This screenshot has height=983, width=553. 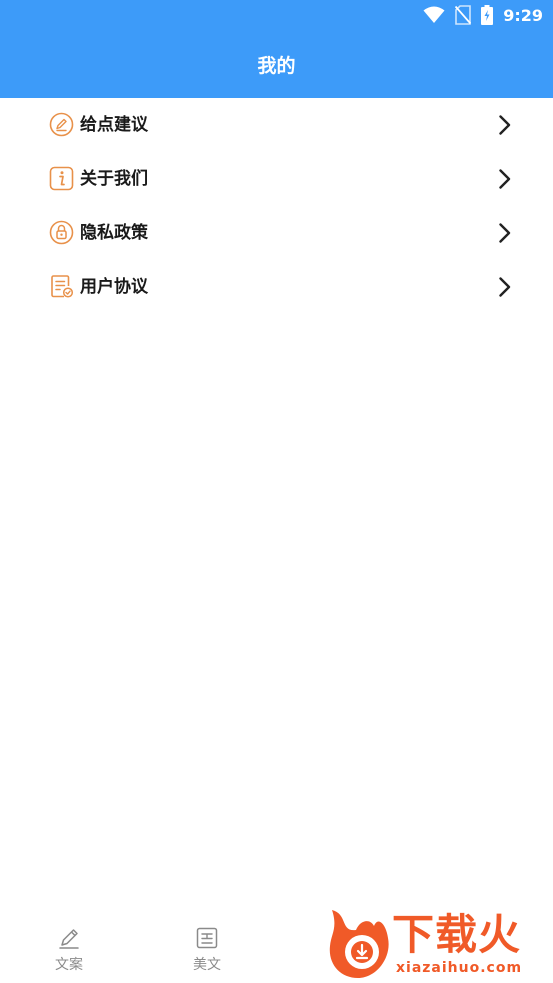 I want to click on watermark-subtitle: xiazaihuo.com, so click(x=459, y=968).